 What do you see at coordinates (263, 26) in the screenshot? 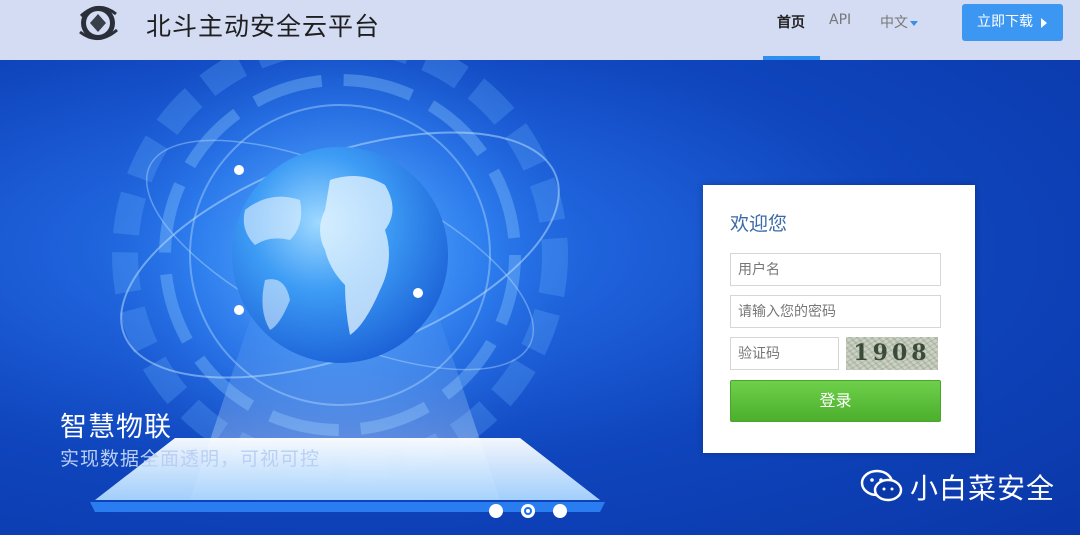
I see `site-title: 北斗主动安全云平台` at bounding box center [263, 26].